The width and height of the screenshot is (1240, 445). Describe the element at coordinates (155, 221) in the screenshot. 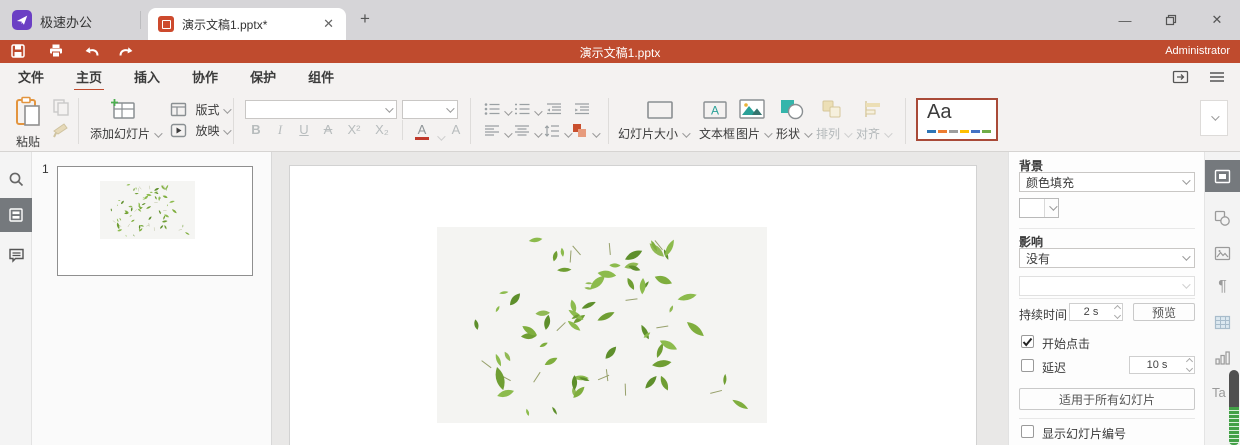

I see `slide-thumbnail` at that location.